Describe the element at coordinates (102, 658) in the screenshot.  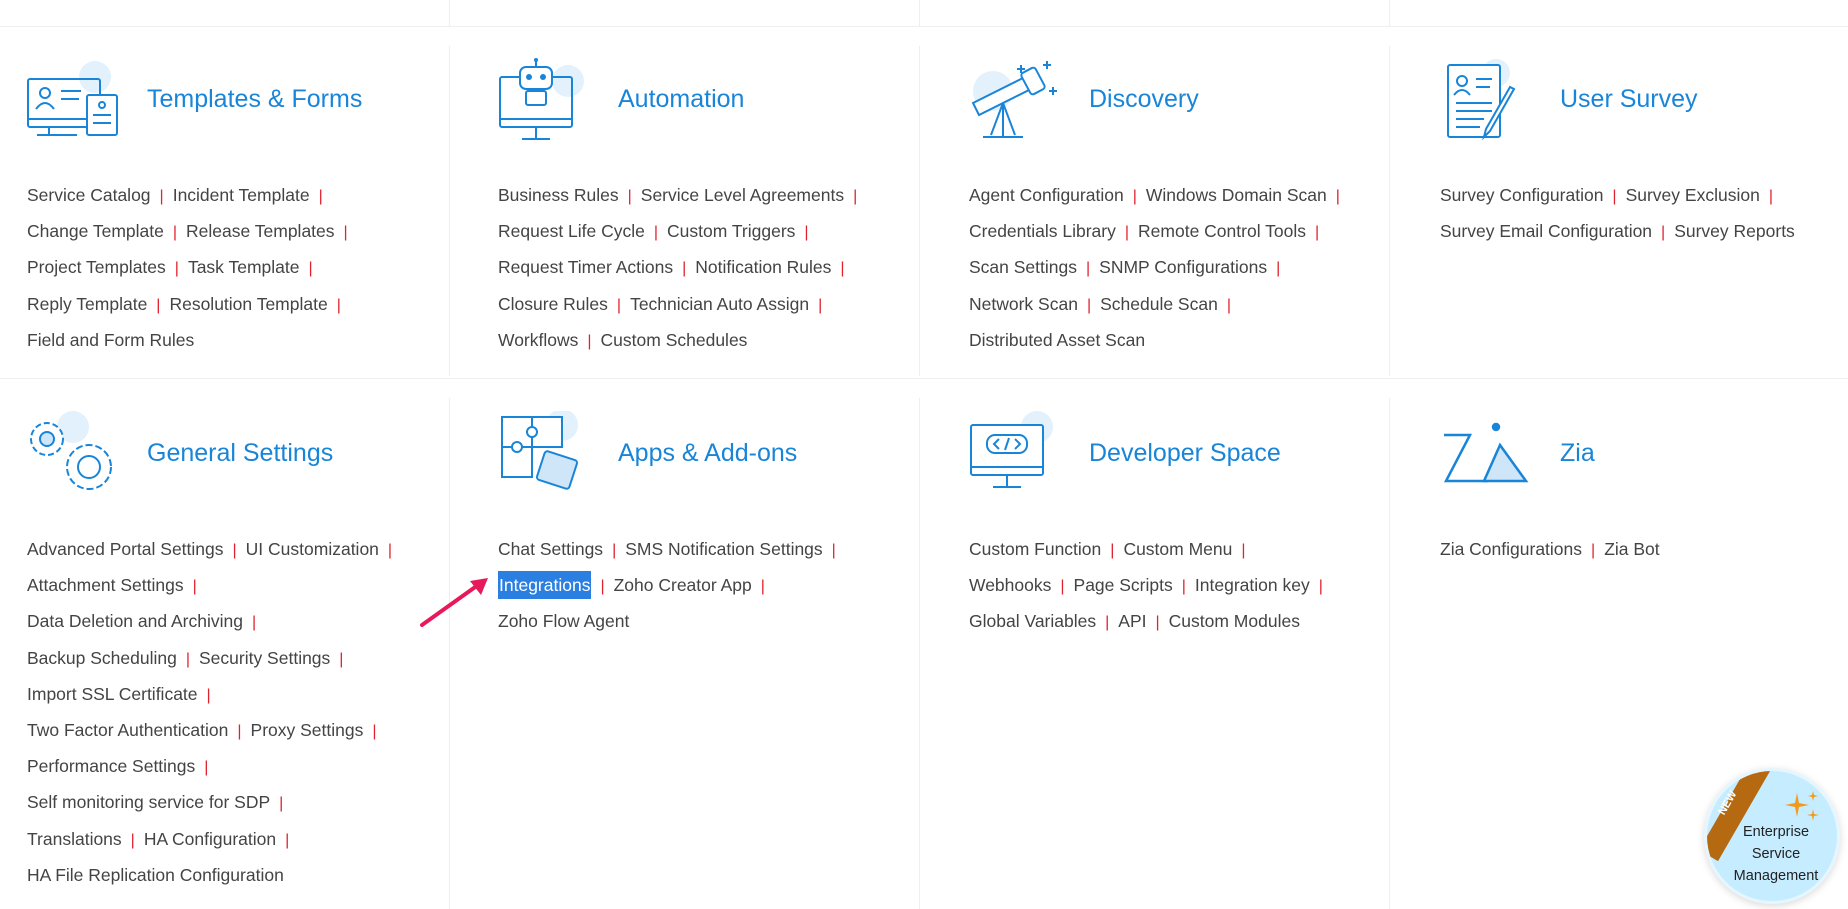
I see `link-backup-scheduling: Backup Scheduling` at that location.